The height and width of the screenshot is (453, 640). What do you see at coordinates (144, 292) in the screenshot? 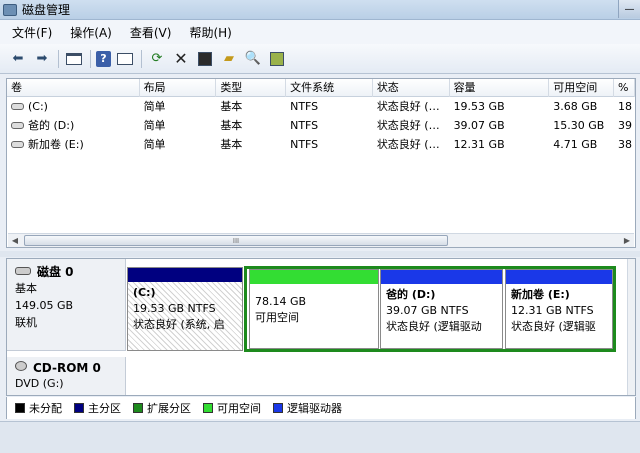
I see `partition-title: (C:)` at bounding box center [144, 292].